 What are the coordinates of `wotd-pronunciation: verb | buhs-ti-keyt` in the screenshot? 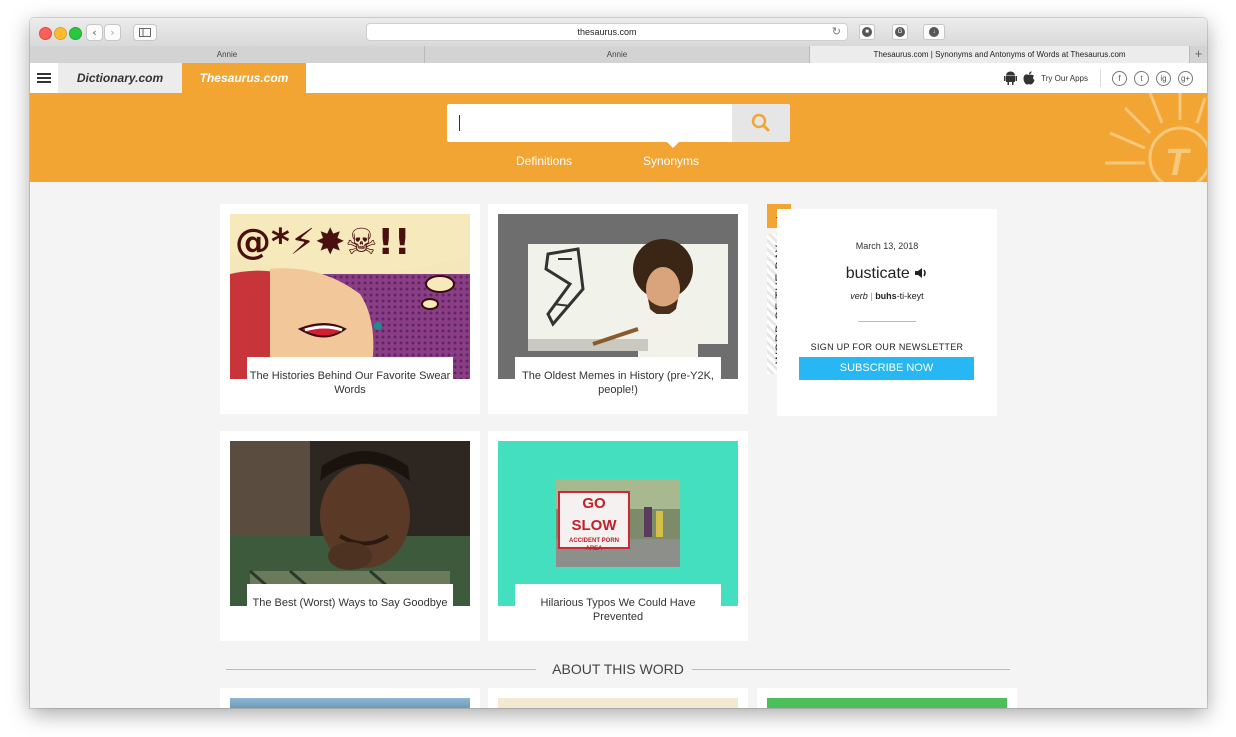 It's located at (887, 296).